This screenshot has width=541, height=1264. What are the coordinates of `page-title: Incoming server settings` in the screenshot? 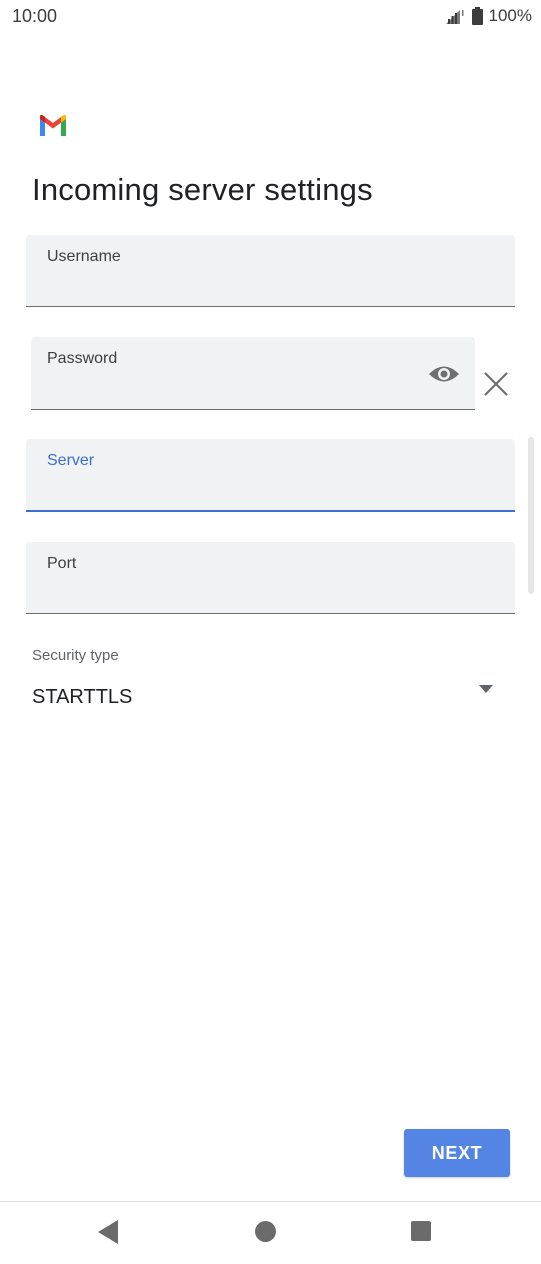 It's located at (202, 189).